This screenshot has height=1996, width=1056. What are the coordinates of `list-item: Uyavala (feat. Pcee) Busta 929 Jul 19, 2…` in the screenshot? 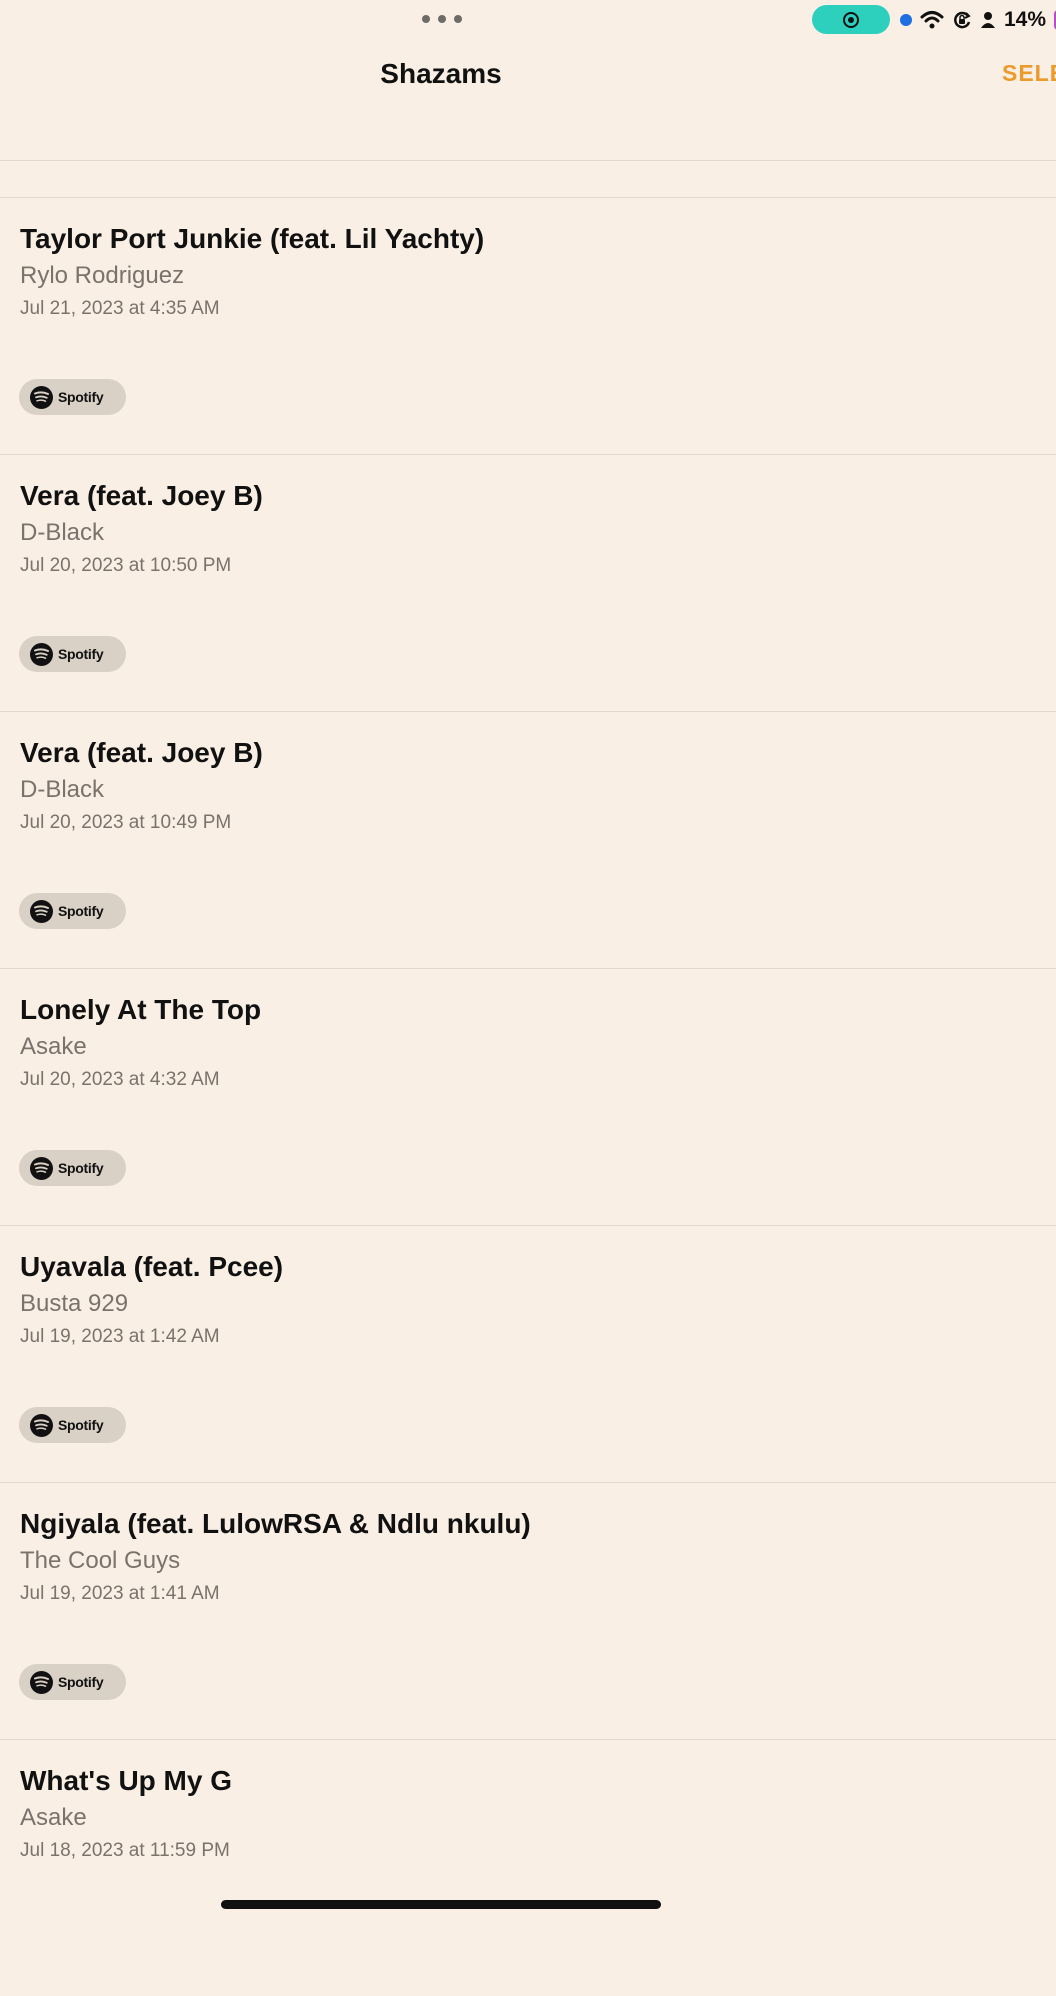 It's located at (528, 1353).